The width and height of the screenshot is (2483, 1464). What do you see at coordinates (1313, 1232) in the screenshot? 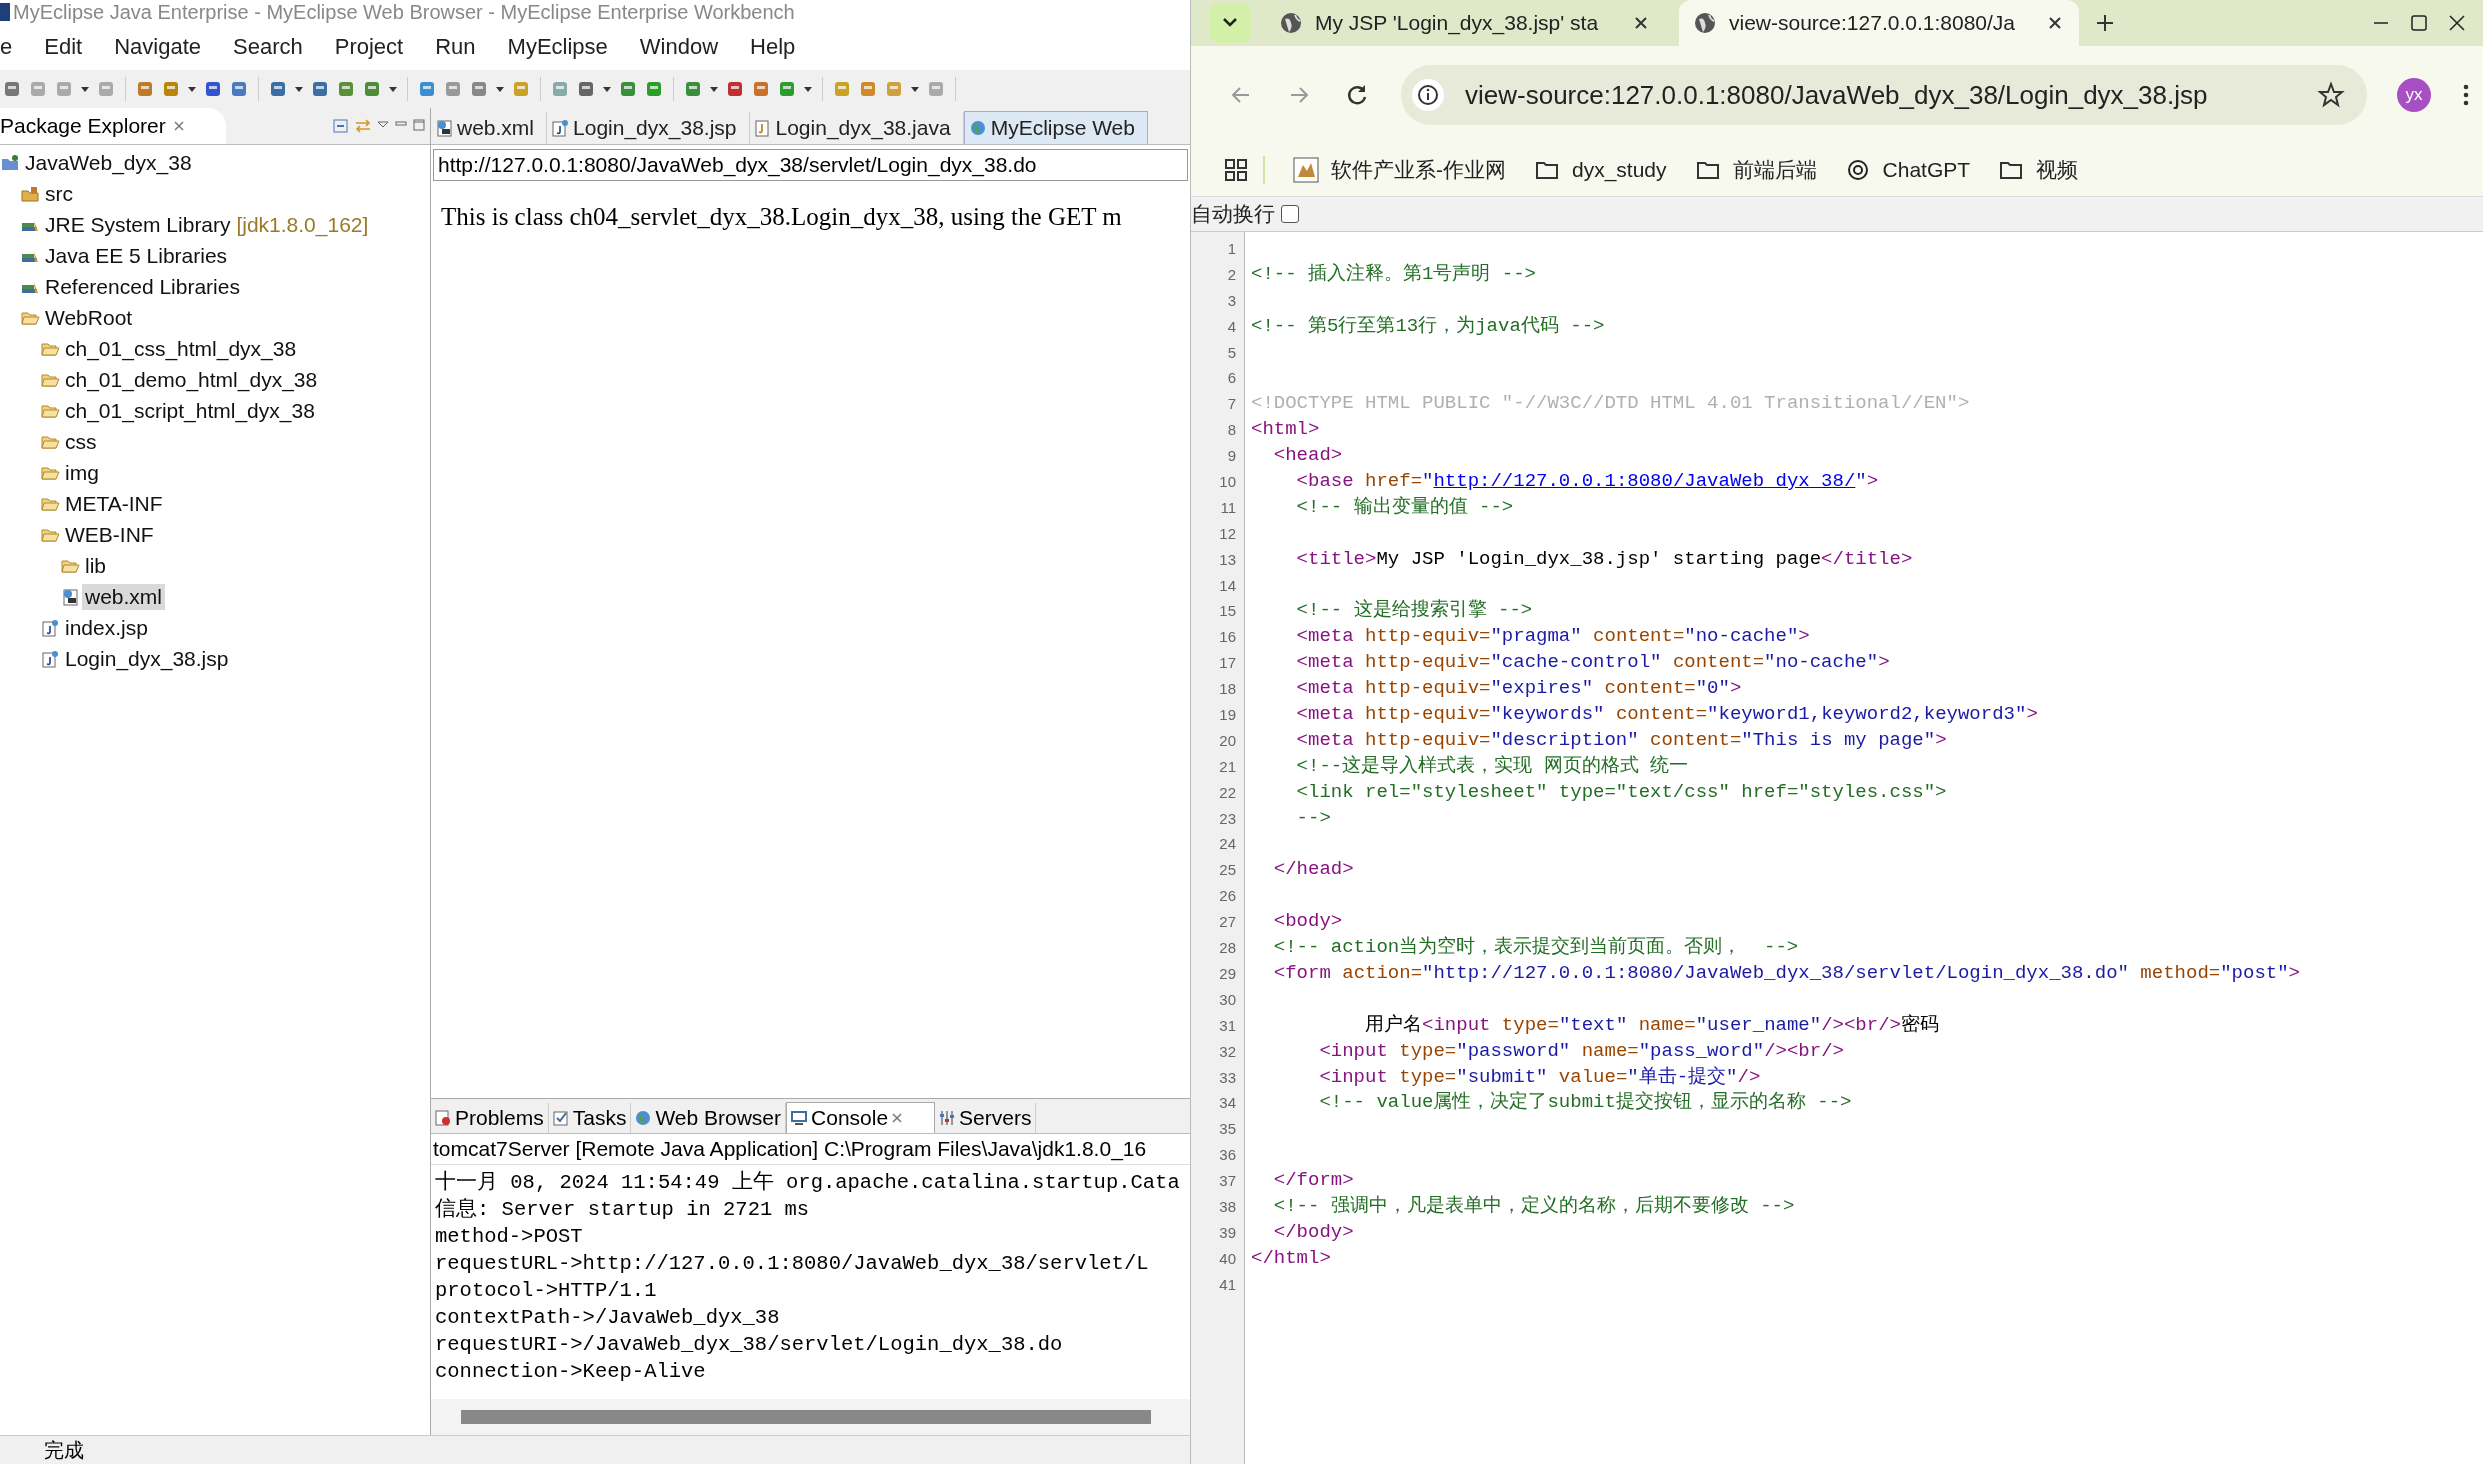
I see `code-line: </body>` at bounding box center [1313, 1232].